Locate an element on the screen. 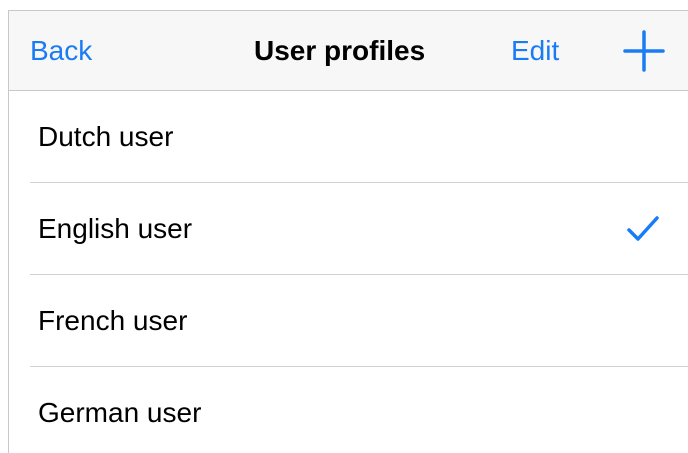  checkmark-icon is located at coordinates (643, 229).